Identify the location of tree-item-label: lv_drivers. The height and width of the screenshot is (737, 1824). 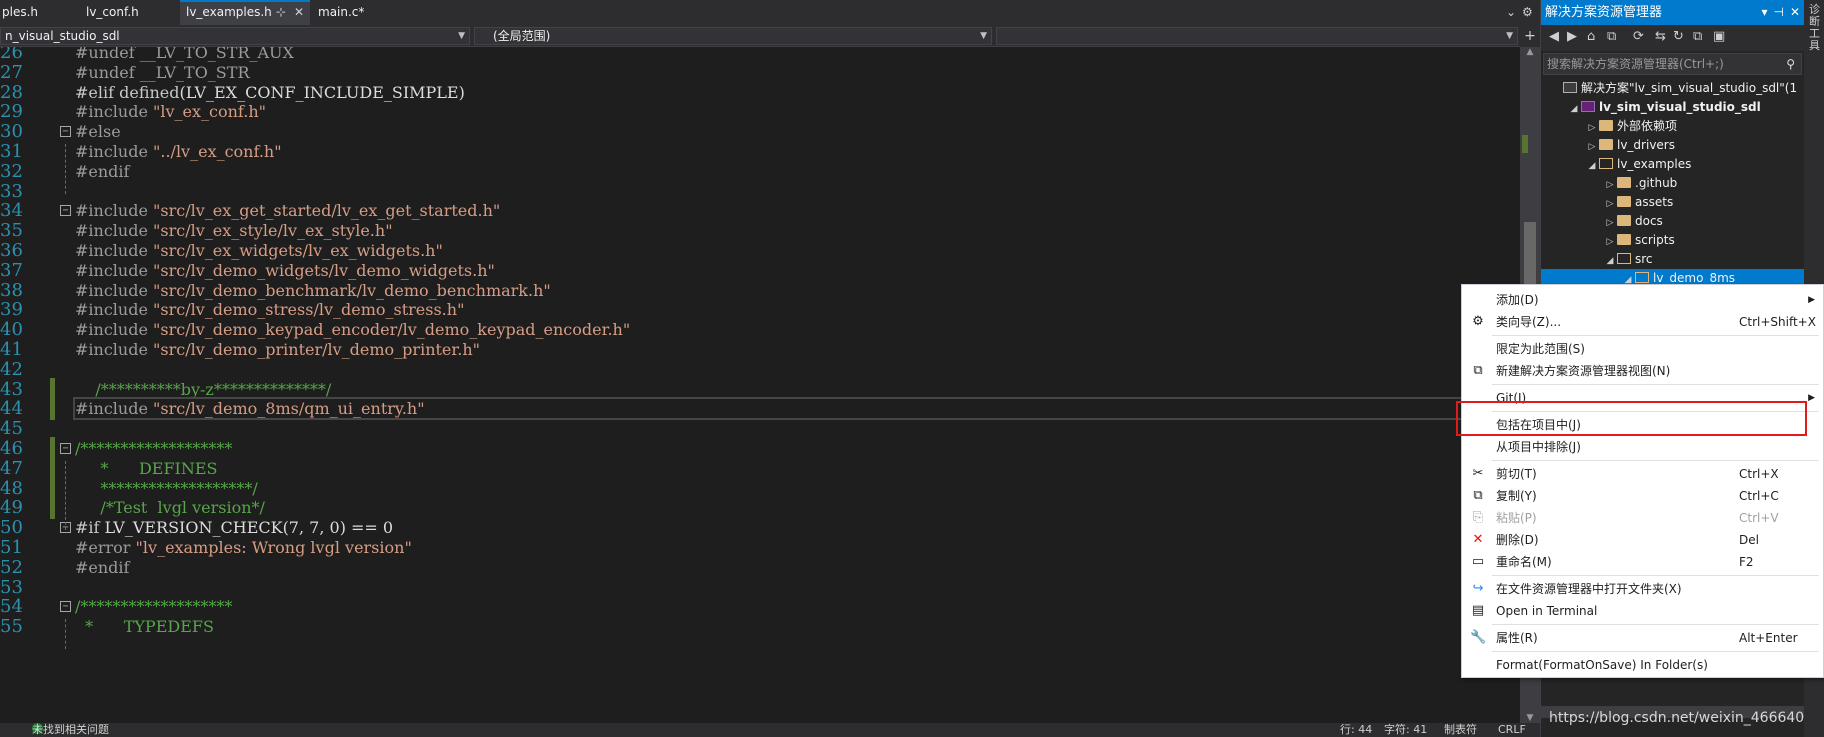
(1646, 145).